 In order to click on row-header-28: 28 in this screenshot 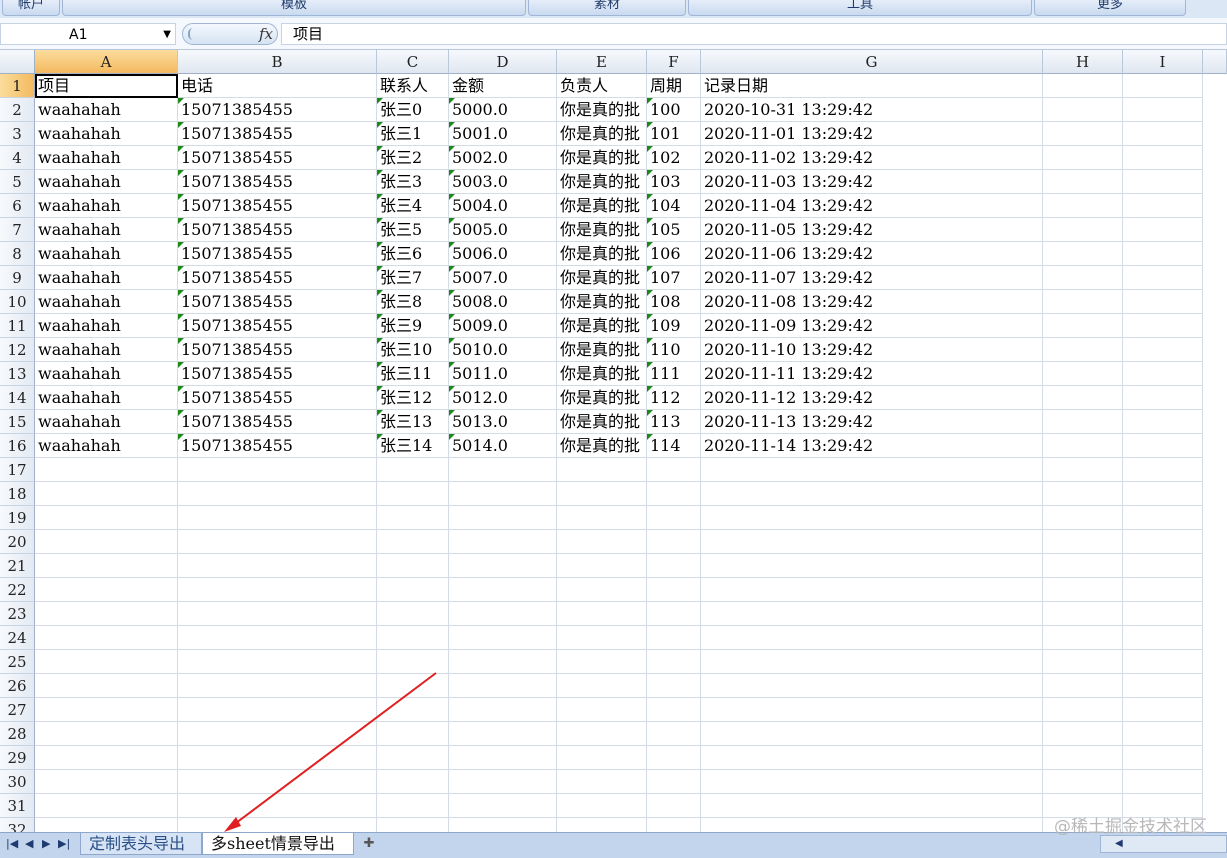, I will do `click(17, 734)`.